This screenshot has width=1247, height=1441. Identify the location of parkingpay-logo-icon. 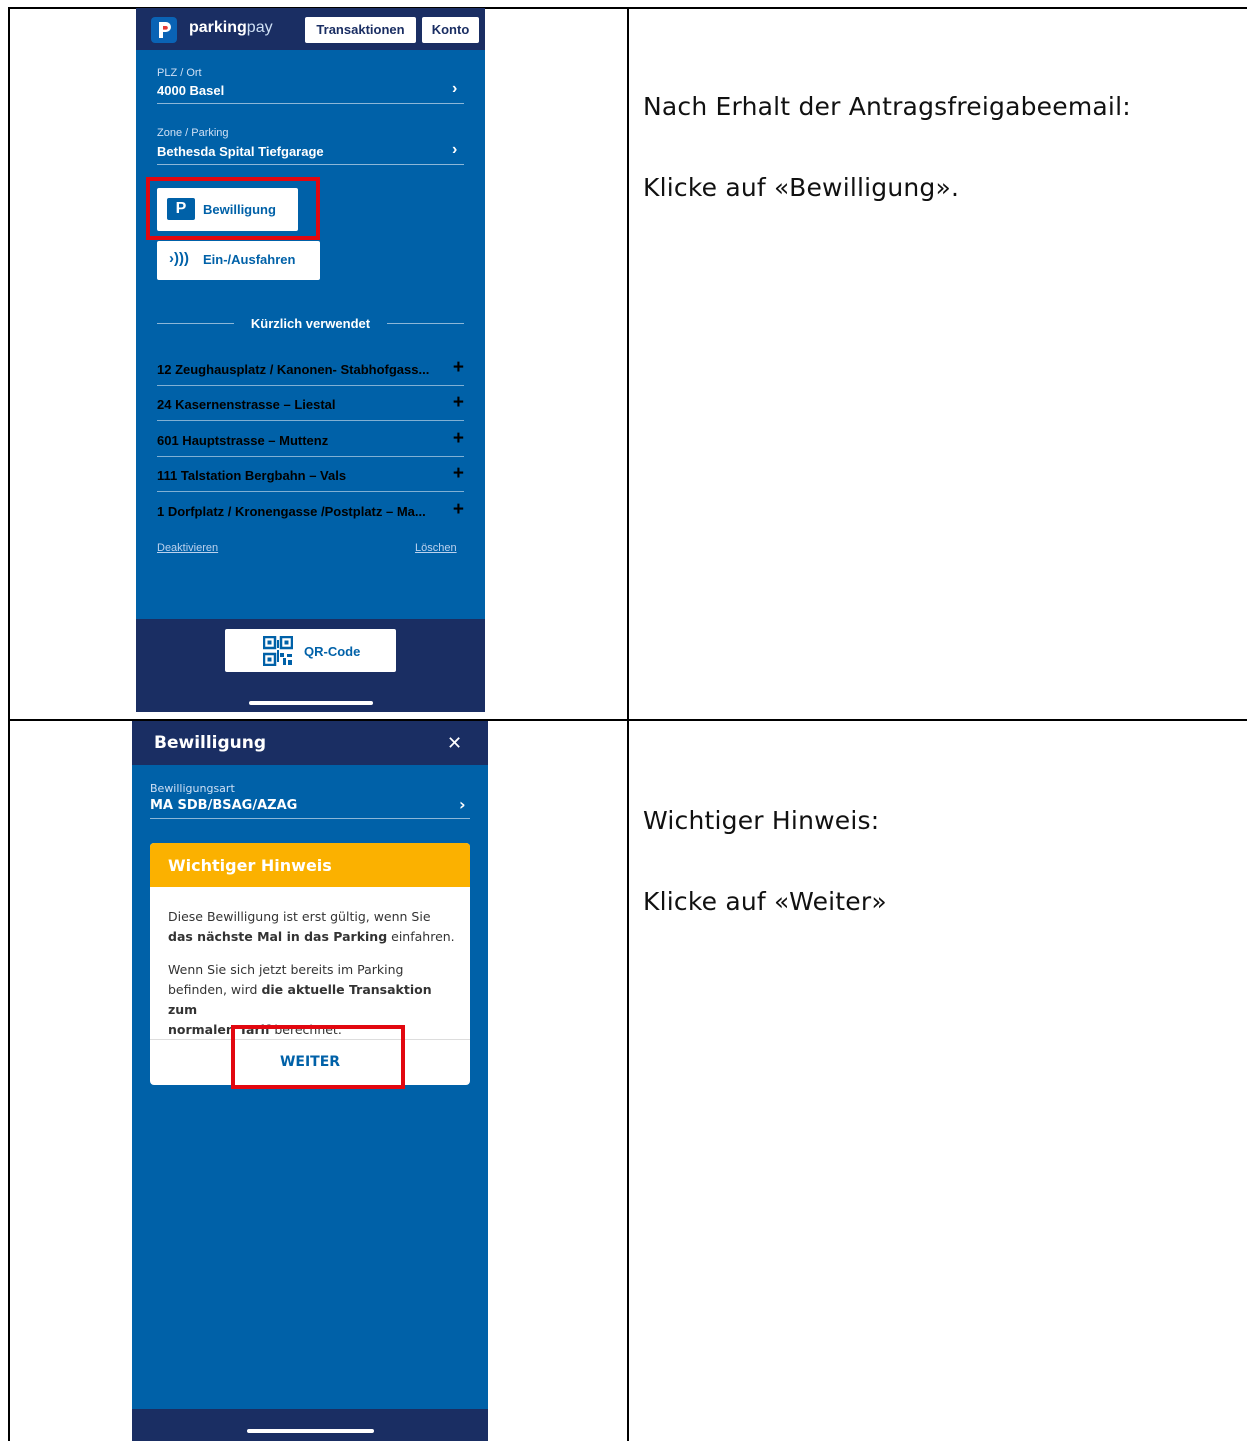
(164, 30).